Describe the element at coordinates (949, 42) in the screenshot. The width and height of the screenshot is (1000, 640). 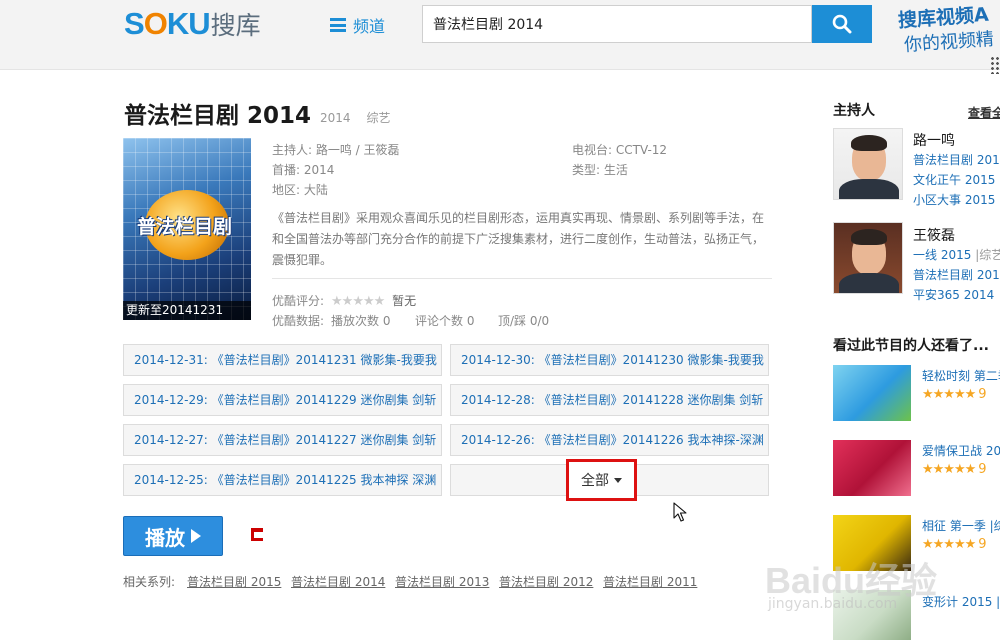
I see `app-promo-line2: 你的视频精` at that location.